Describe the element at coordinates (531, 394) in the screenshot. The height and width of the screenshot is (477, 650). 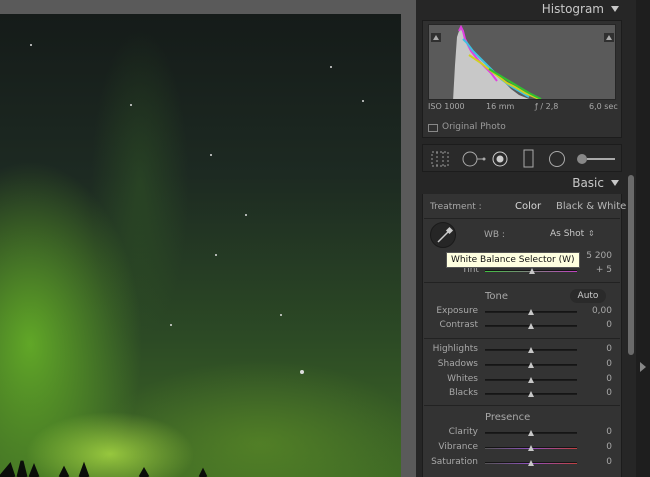
I see `slider-thumb-blacks` at that location.